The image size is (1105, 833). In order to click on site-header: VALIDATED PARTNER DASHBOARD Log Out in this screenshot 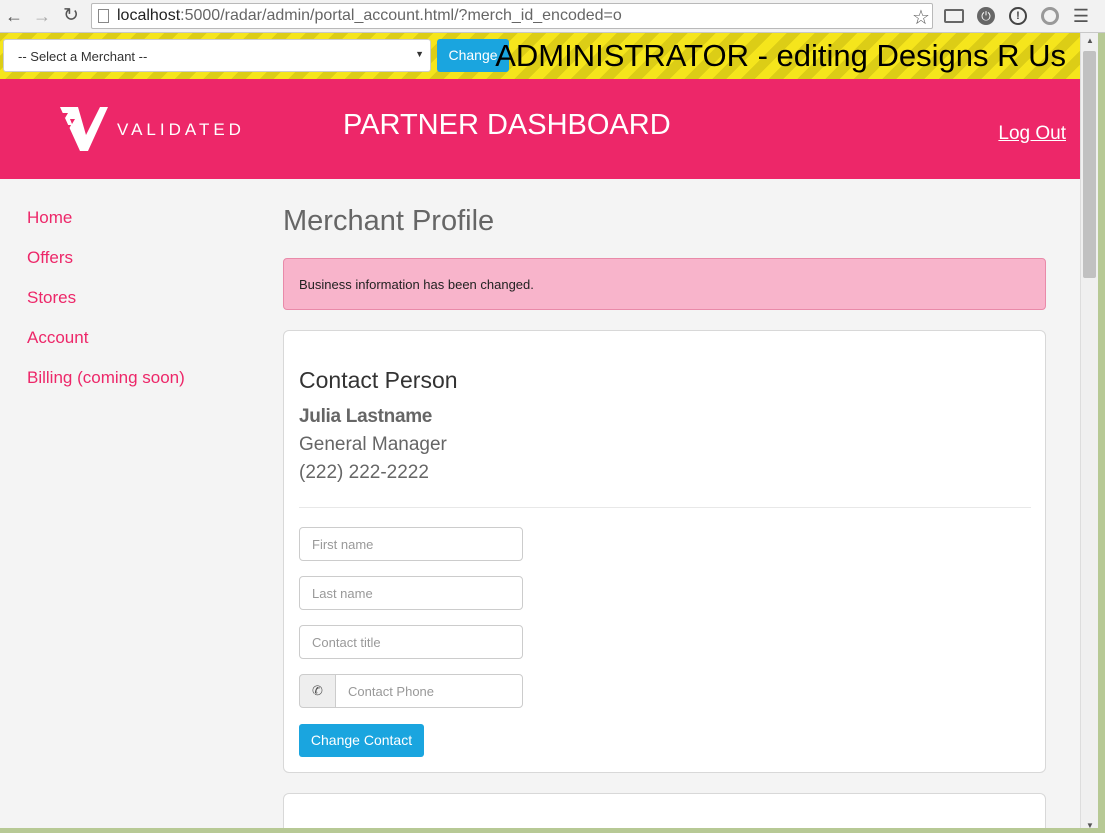, I will do `click(540, 129)`.